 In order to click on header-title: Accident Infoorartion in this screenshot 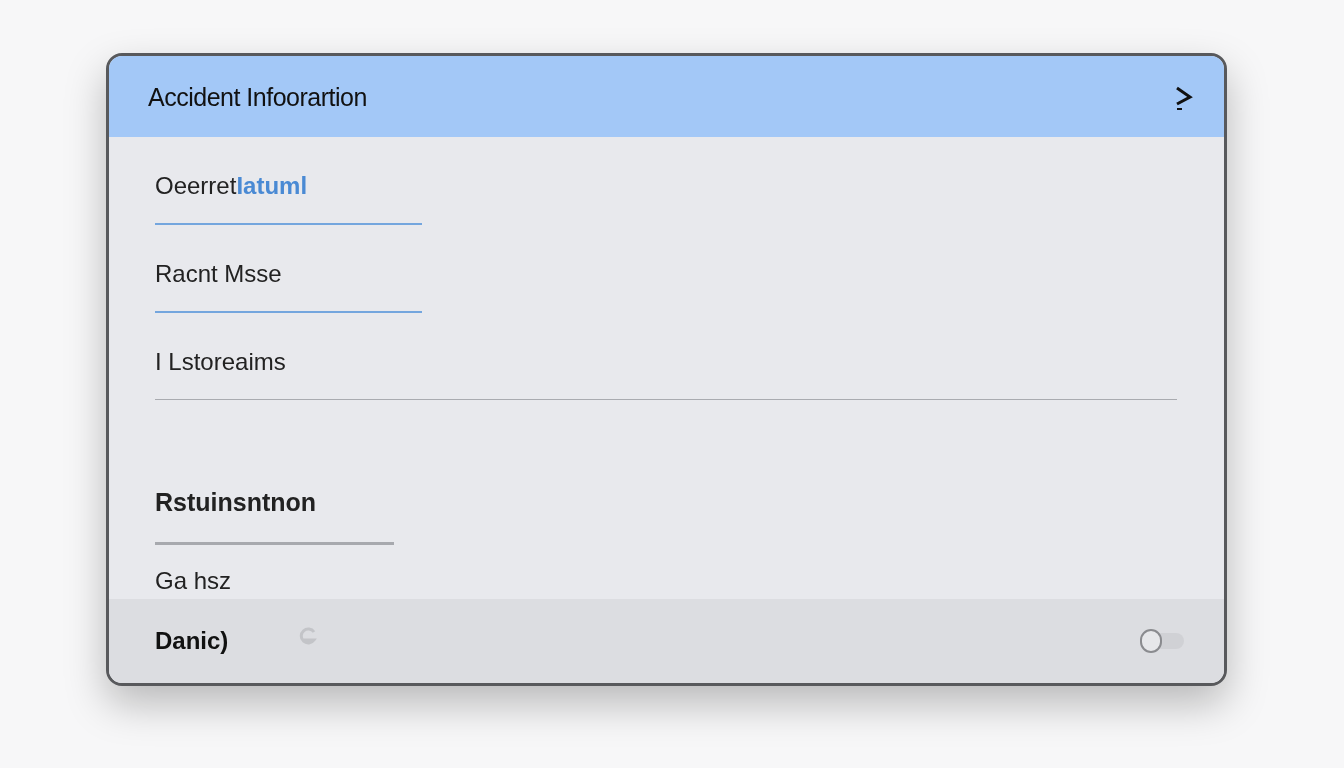, I will do `click(257, 96)`.